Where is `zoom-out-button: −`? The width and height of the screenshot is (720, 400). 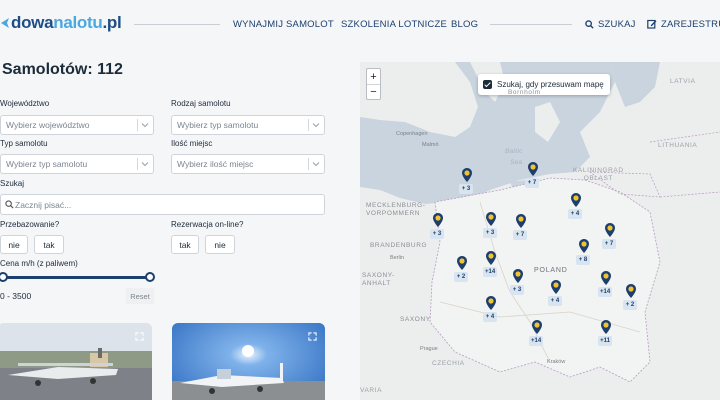 zoom-out-button: − is located at coordinates (373, 91).